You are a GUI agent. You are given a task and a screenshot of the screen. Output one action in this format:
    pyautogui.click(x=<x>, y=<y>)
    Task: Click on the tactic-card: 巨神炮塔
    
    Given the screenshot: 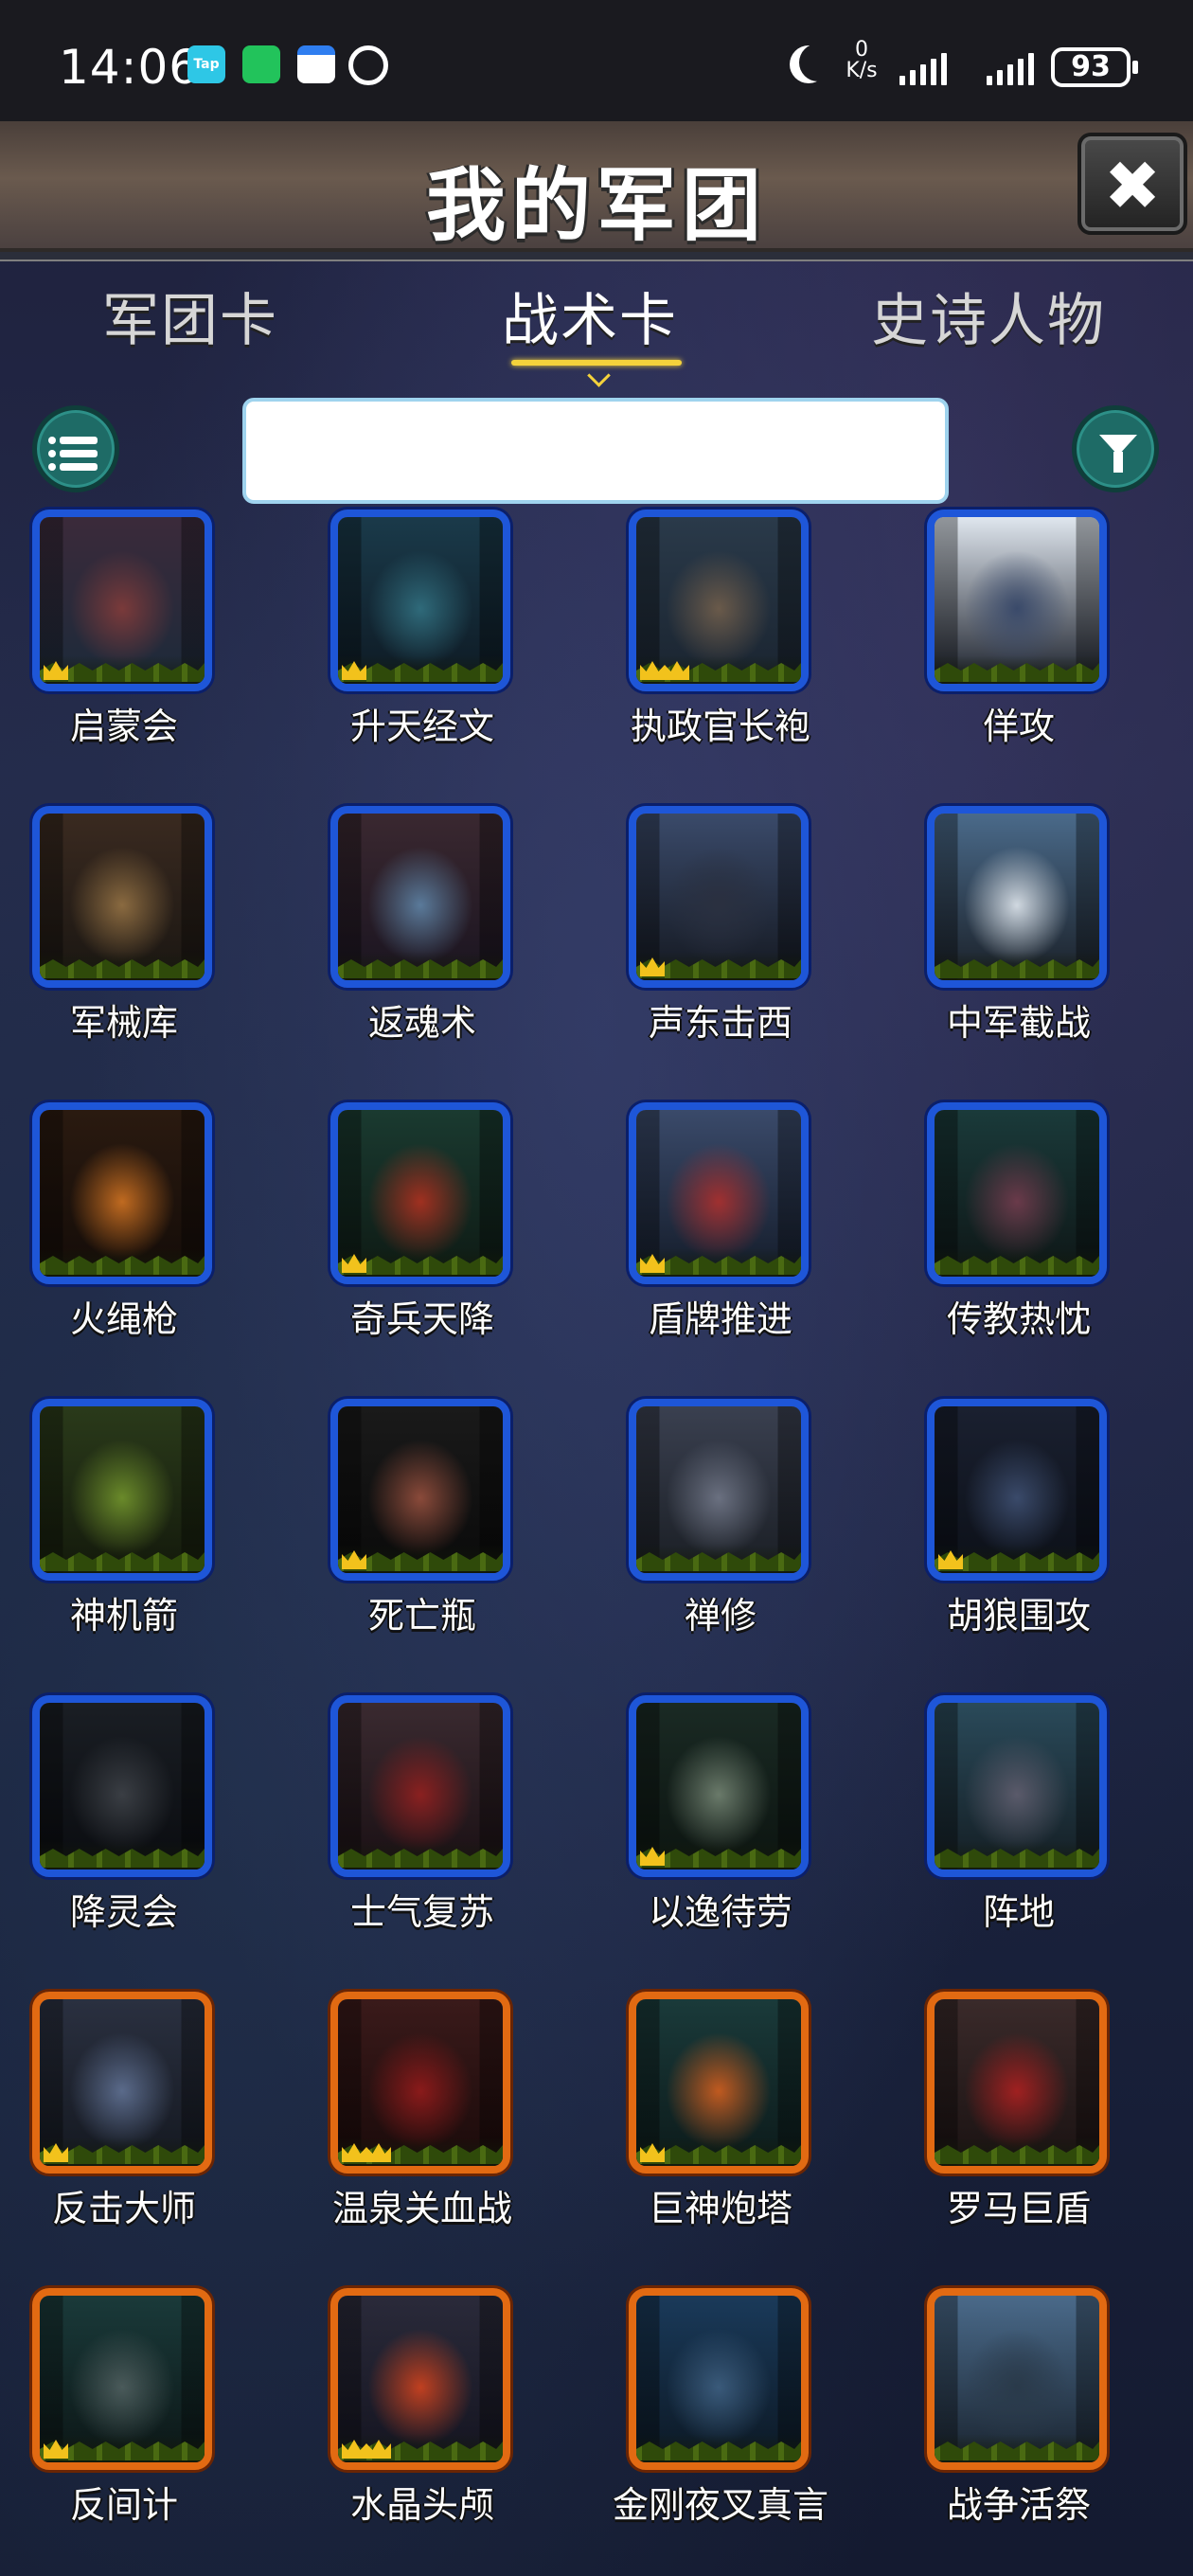 What is the action you would take?
    pyautogui.click(x=711, y=2132)
    